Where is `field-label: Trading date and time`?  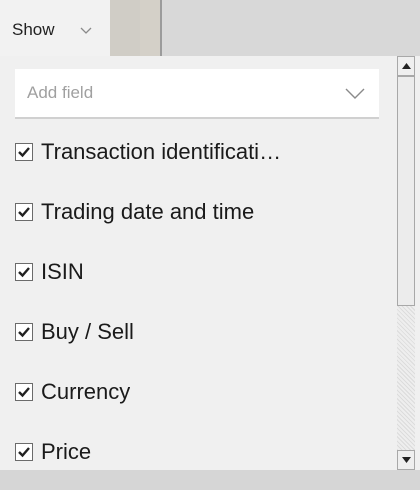
field-label: Trading date and time is located at coordinates (148, 211).